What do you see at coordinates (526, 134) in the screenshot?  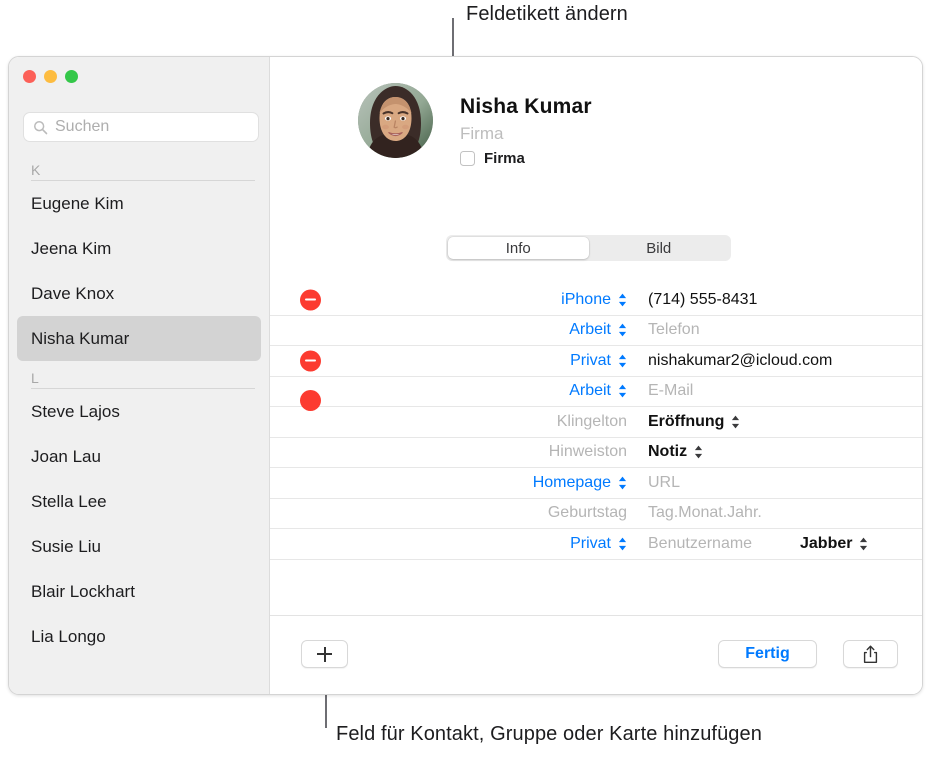 I see `company-name-field: Firma` at bounding box center [526, 134].